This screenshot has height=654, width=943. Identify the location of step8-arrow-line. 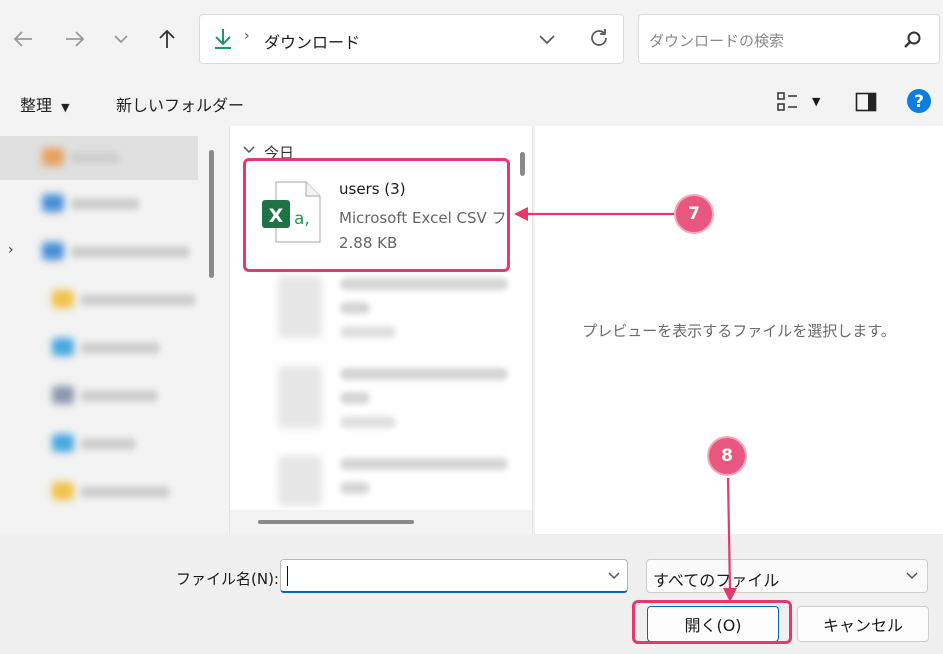
(729, 534).